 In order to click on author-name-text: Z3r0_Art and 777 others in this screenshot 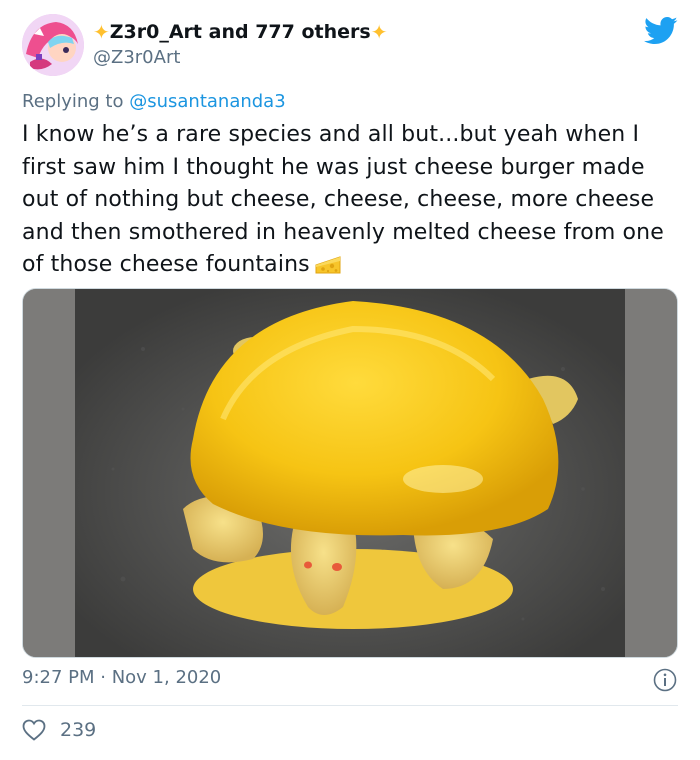, I will do `click(240, 32)`.